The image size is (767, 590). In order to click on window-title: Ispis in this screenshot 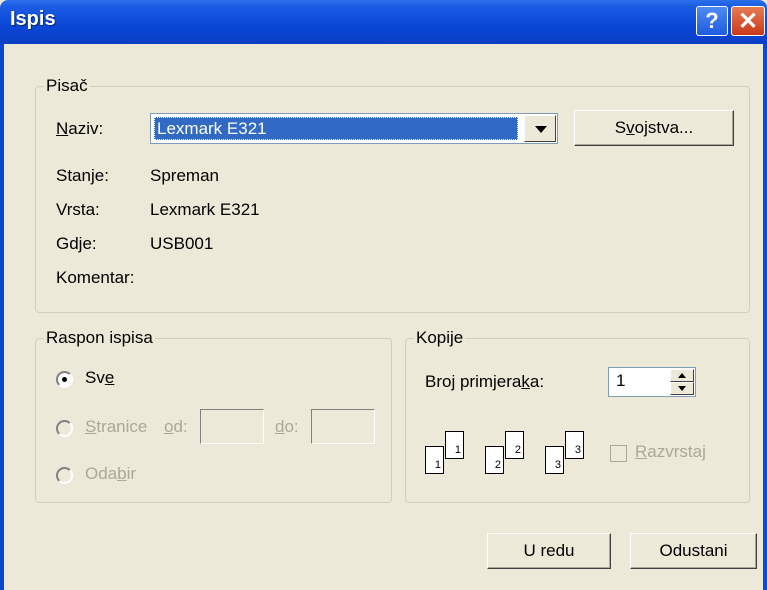, I will do `click(33, 19)`.